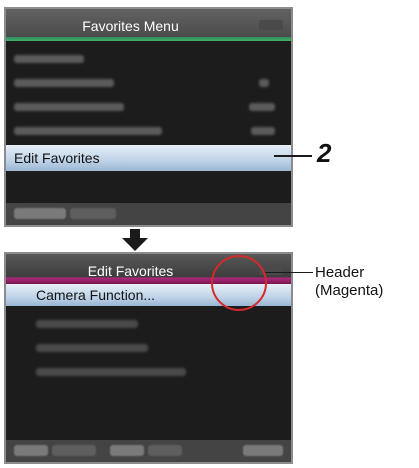 This screenshot has height=468, width=419. I want to click on annotation-line-2: (Magenta), so click(349, 290).